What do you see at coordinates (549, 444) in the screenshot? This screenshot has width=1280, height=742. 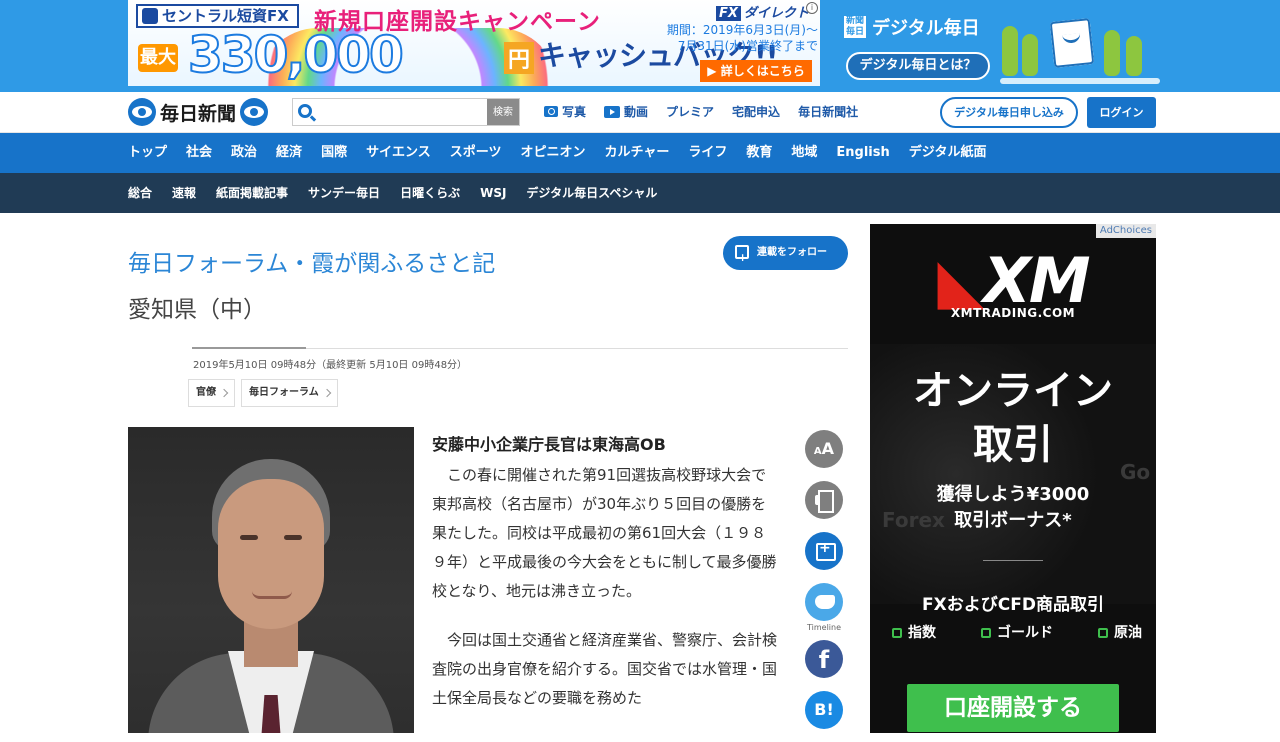 I see `article-heading: 安藤中小企業庁長官は東海高OB` at bounding box center [549, 444].